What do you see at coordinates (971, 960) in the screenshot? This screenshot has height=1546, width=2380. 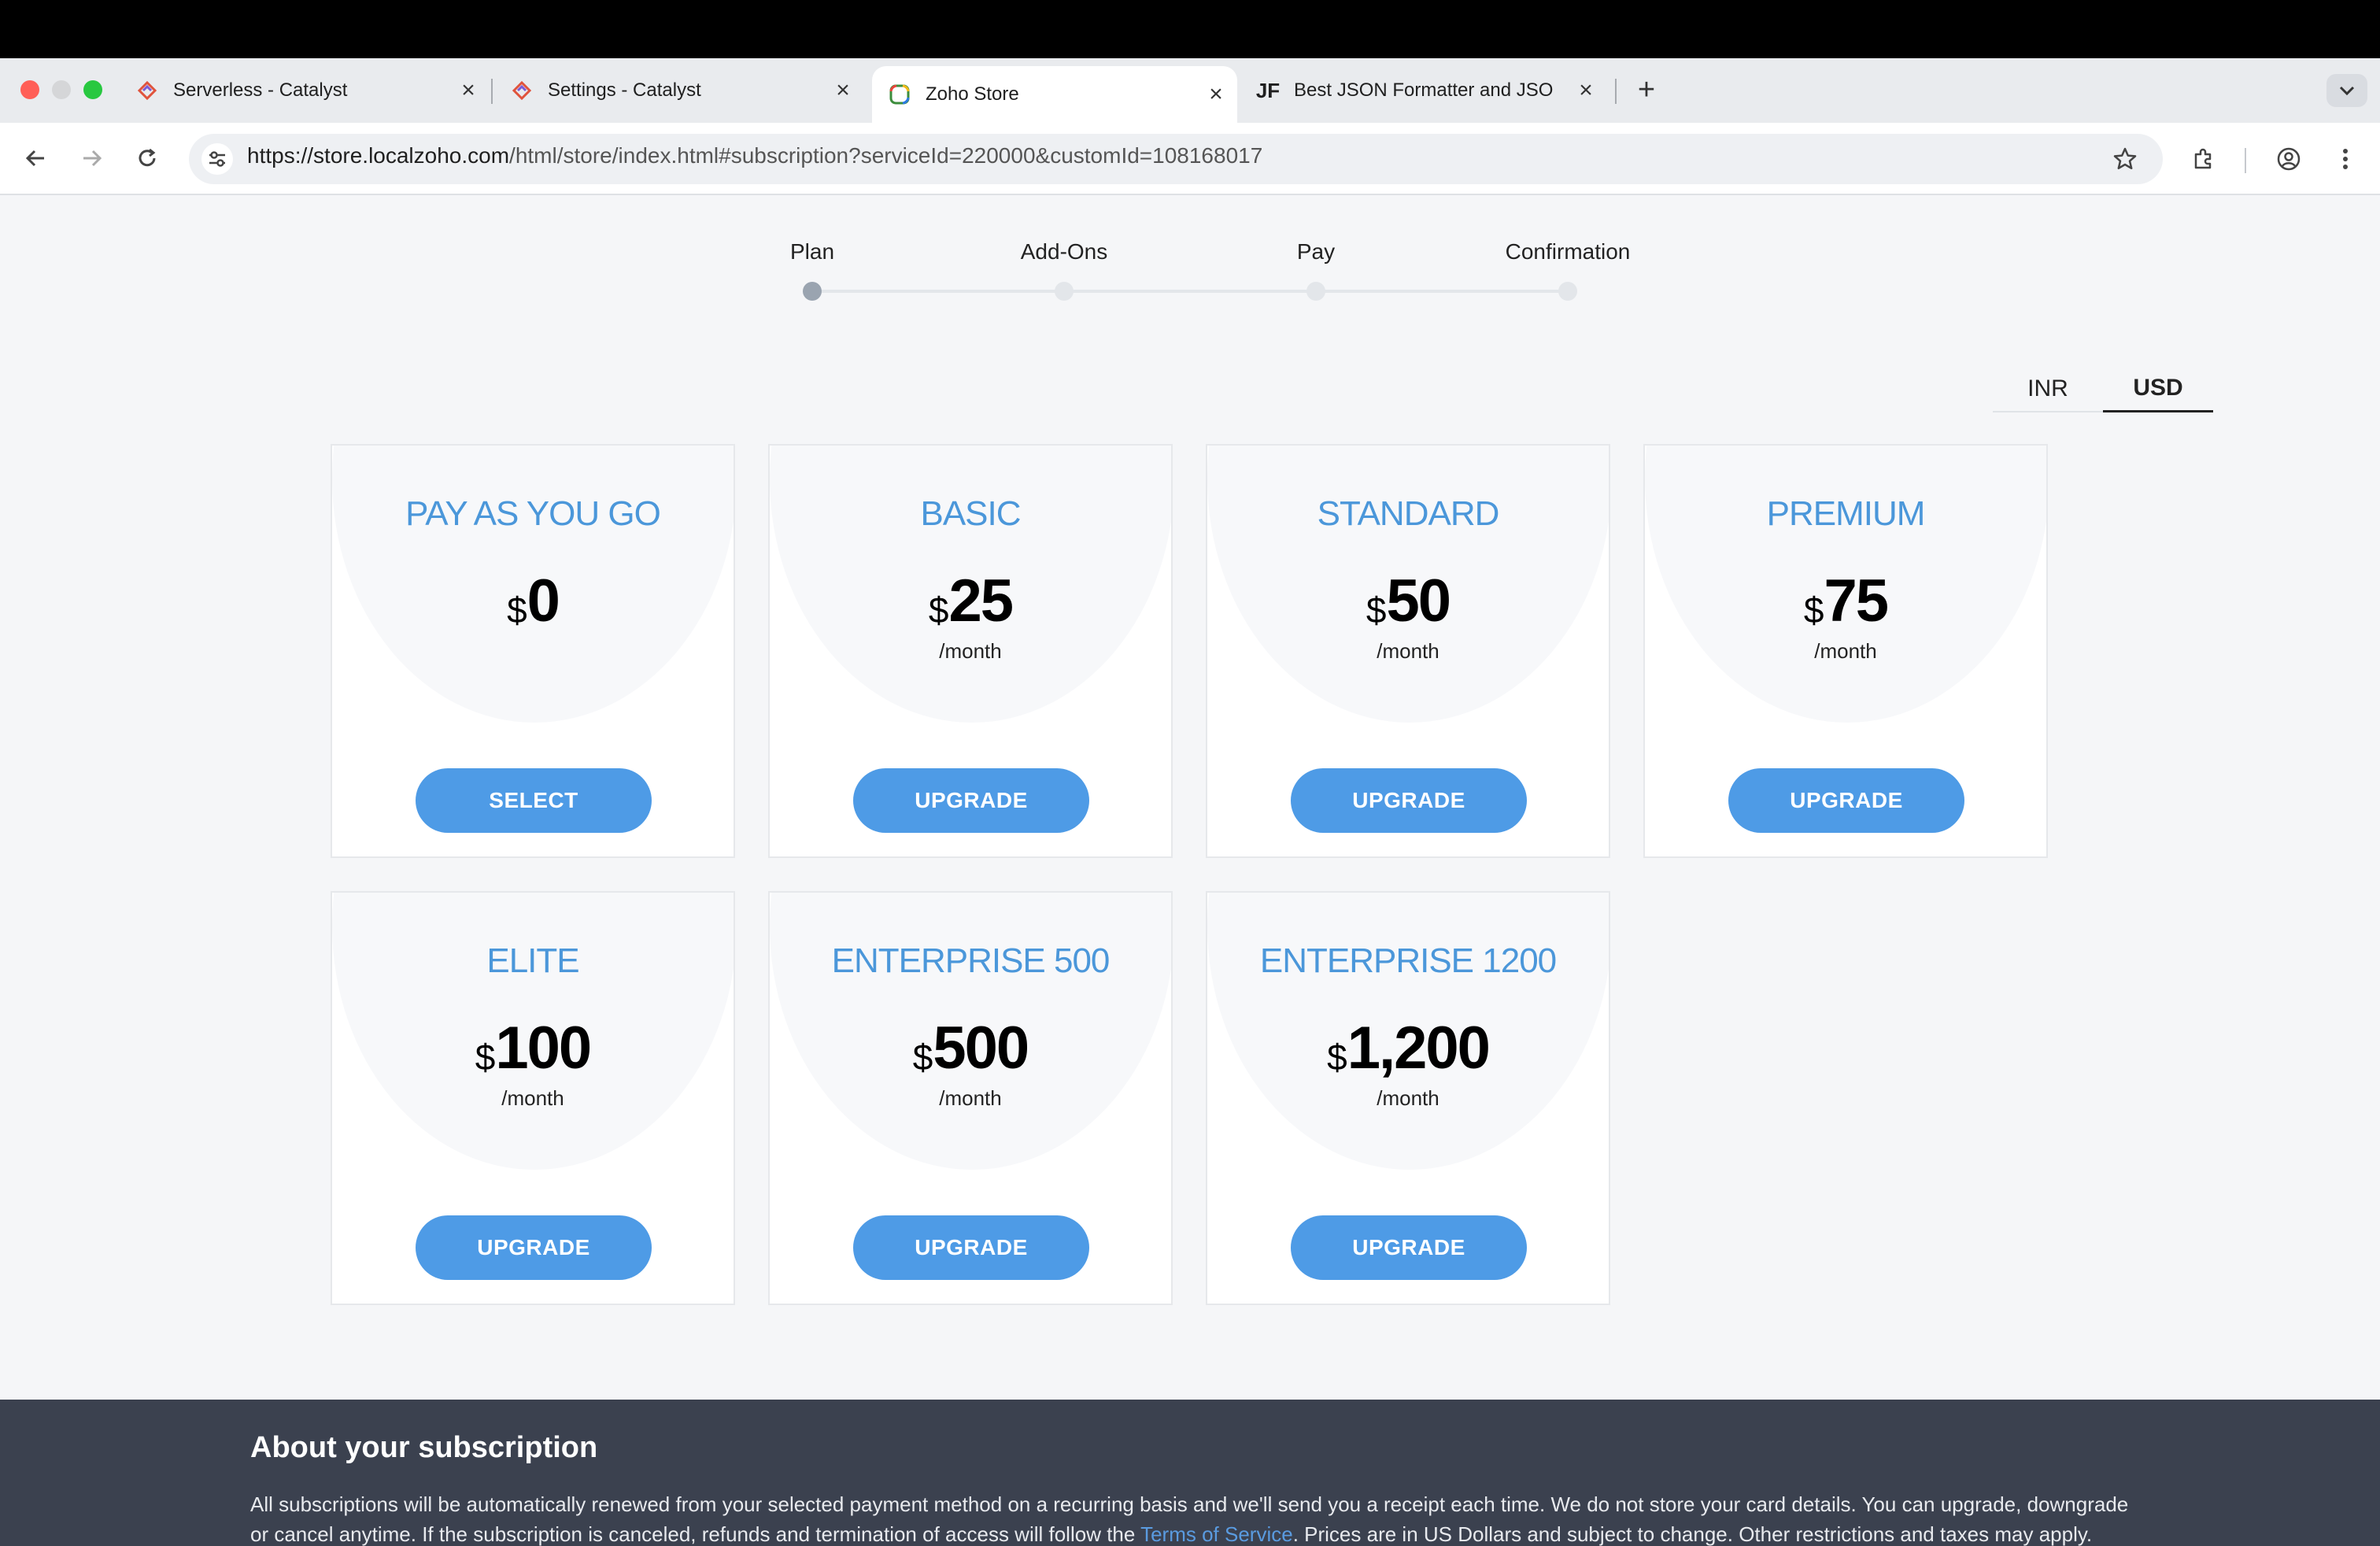 I see `plan-title: ENTERPRISE 500` at bounding box center [971, 960].